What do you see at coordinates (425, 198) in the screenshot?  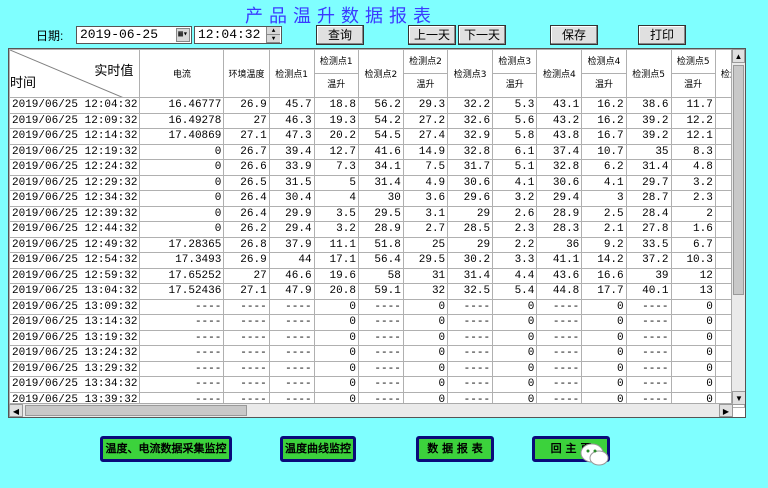 I see `value-cell: 3.6` at bounding box center [425, 198].